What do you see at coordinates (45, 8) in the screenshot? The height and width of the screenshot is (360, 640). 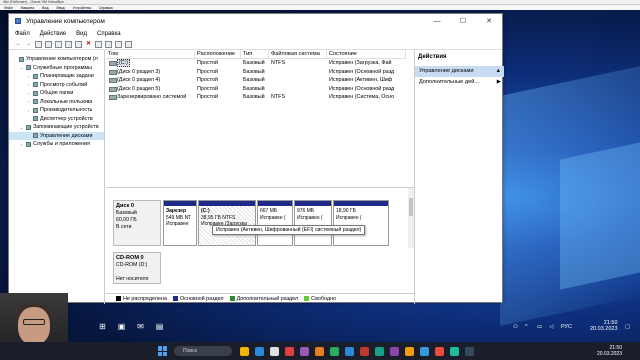 I see `vbox-menu-item: Вид` at bounding box center [45, 8].